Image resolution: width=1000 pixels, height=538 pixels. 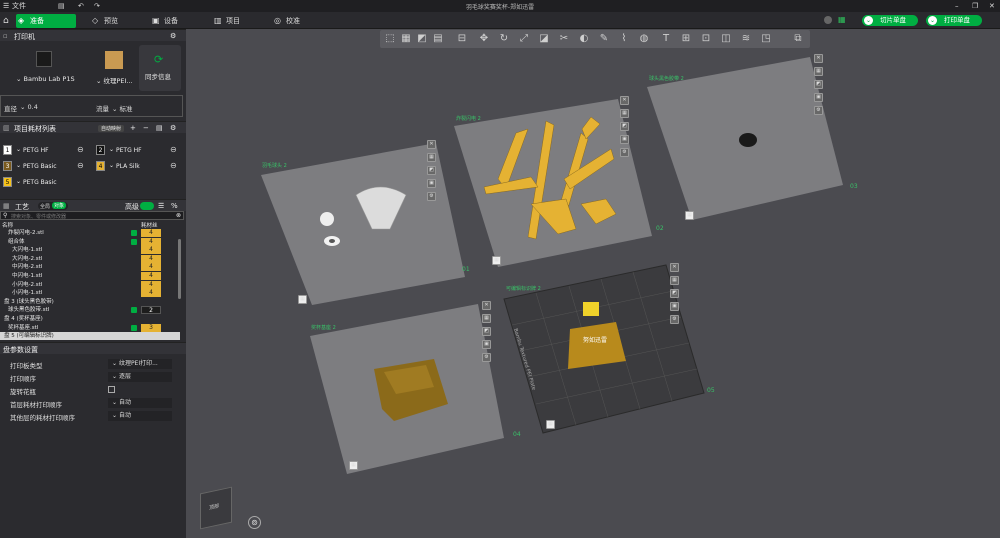 What do you see at coordinates (122, 108) in the screenshot?
I see `flow-dropdown: ⌄ 标准` at bounding box center [122, 108].